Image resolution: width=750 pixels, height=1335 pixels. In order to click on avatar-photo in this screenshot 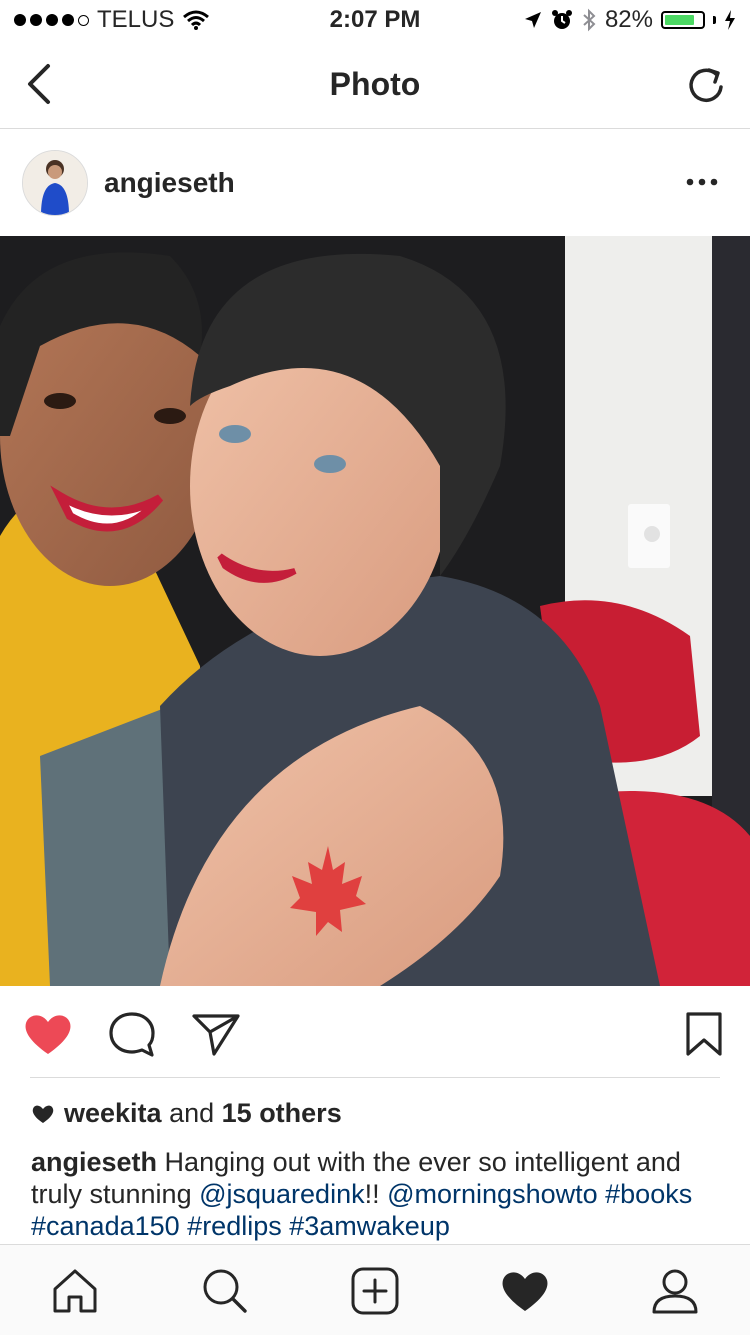, I will do `click(55, 183)`.